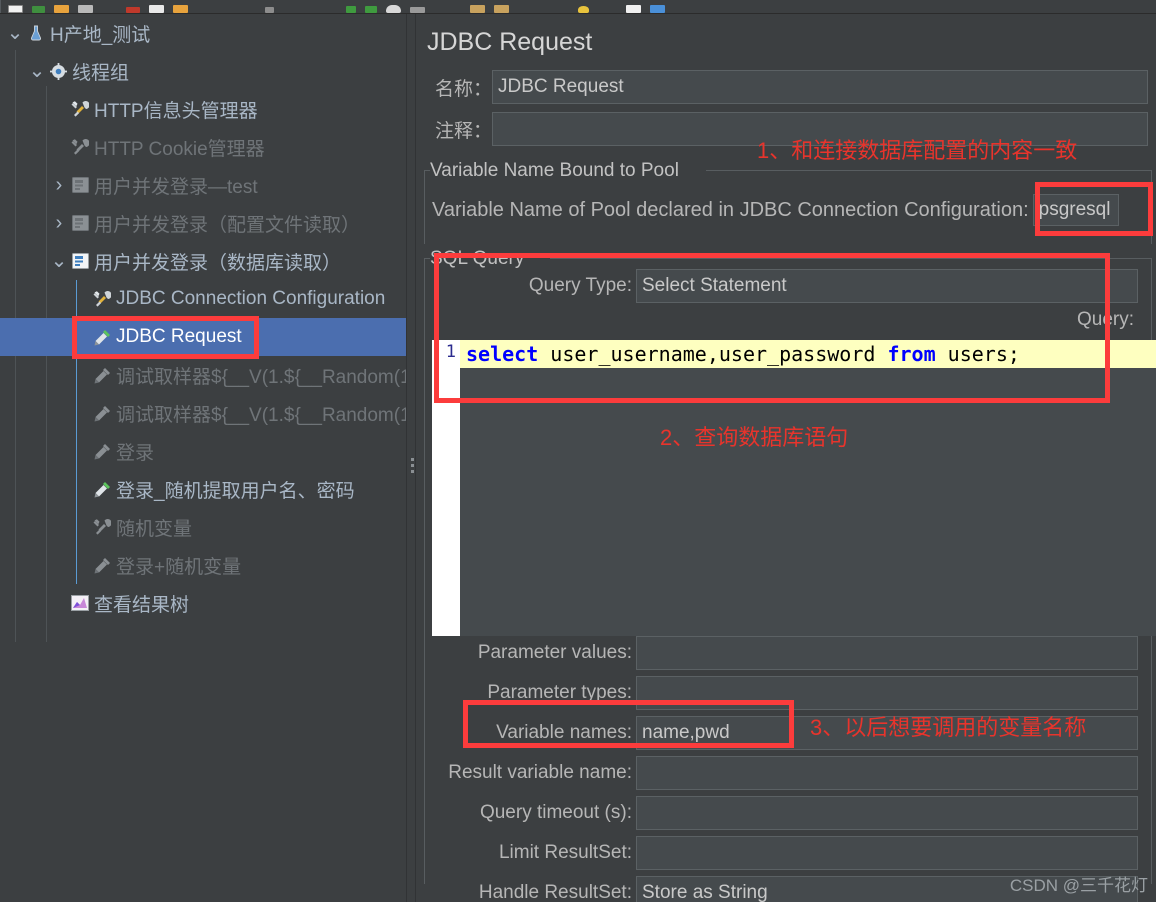 Image resolution: width=1156 pixels, height=902 pixels. I want to click on sql-keyword-from: from, so click(911, 354).